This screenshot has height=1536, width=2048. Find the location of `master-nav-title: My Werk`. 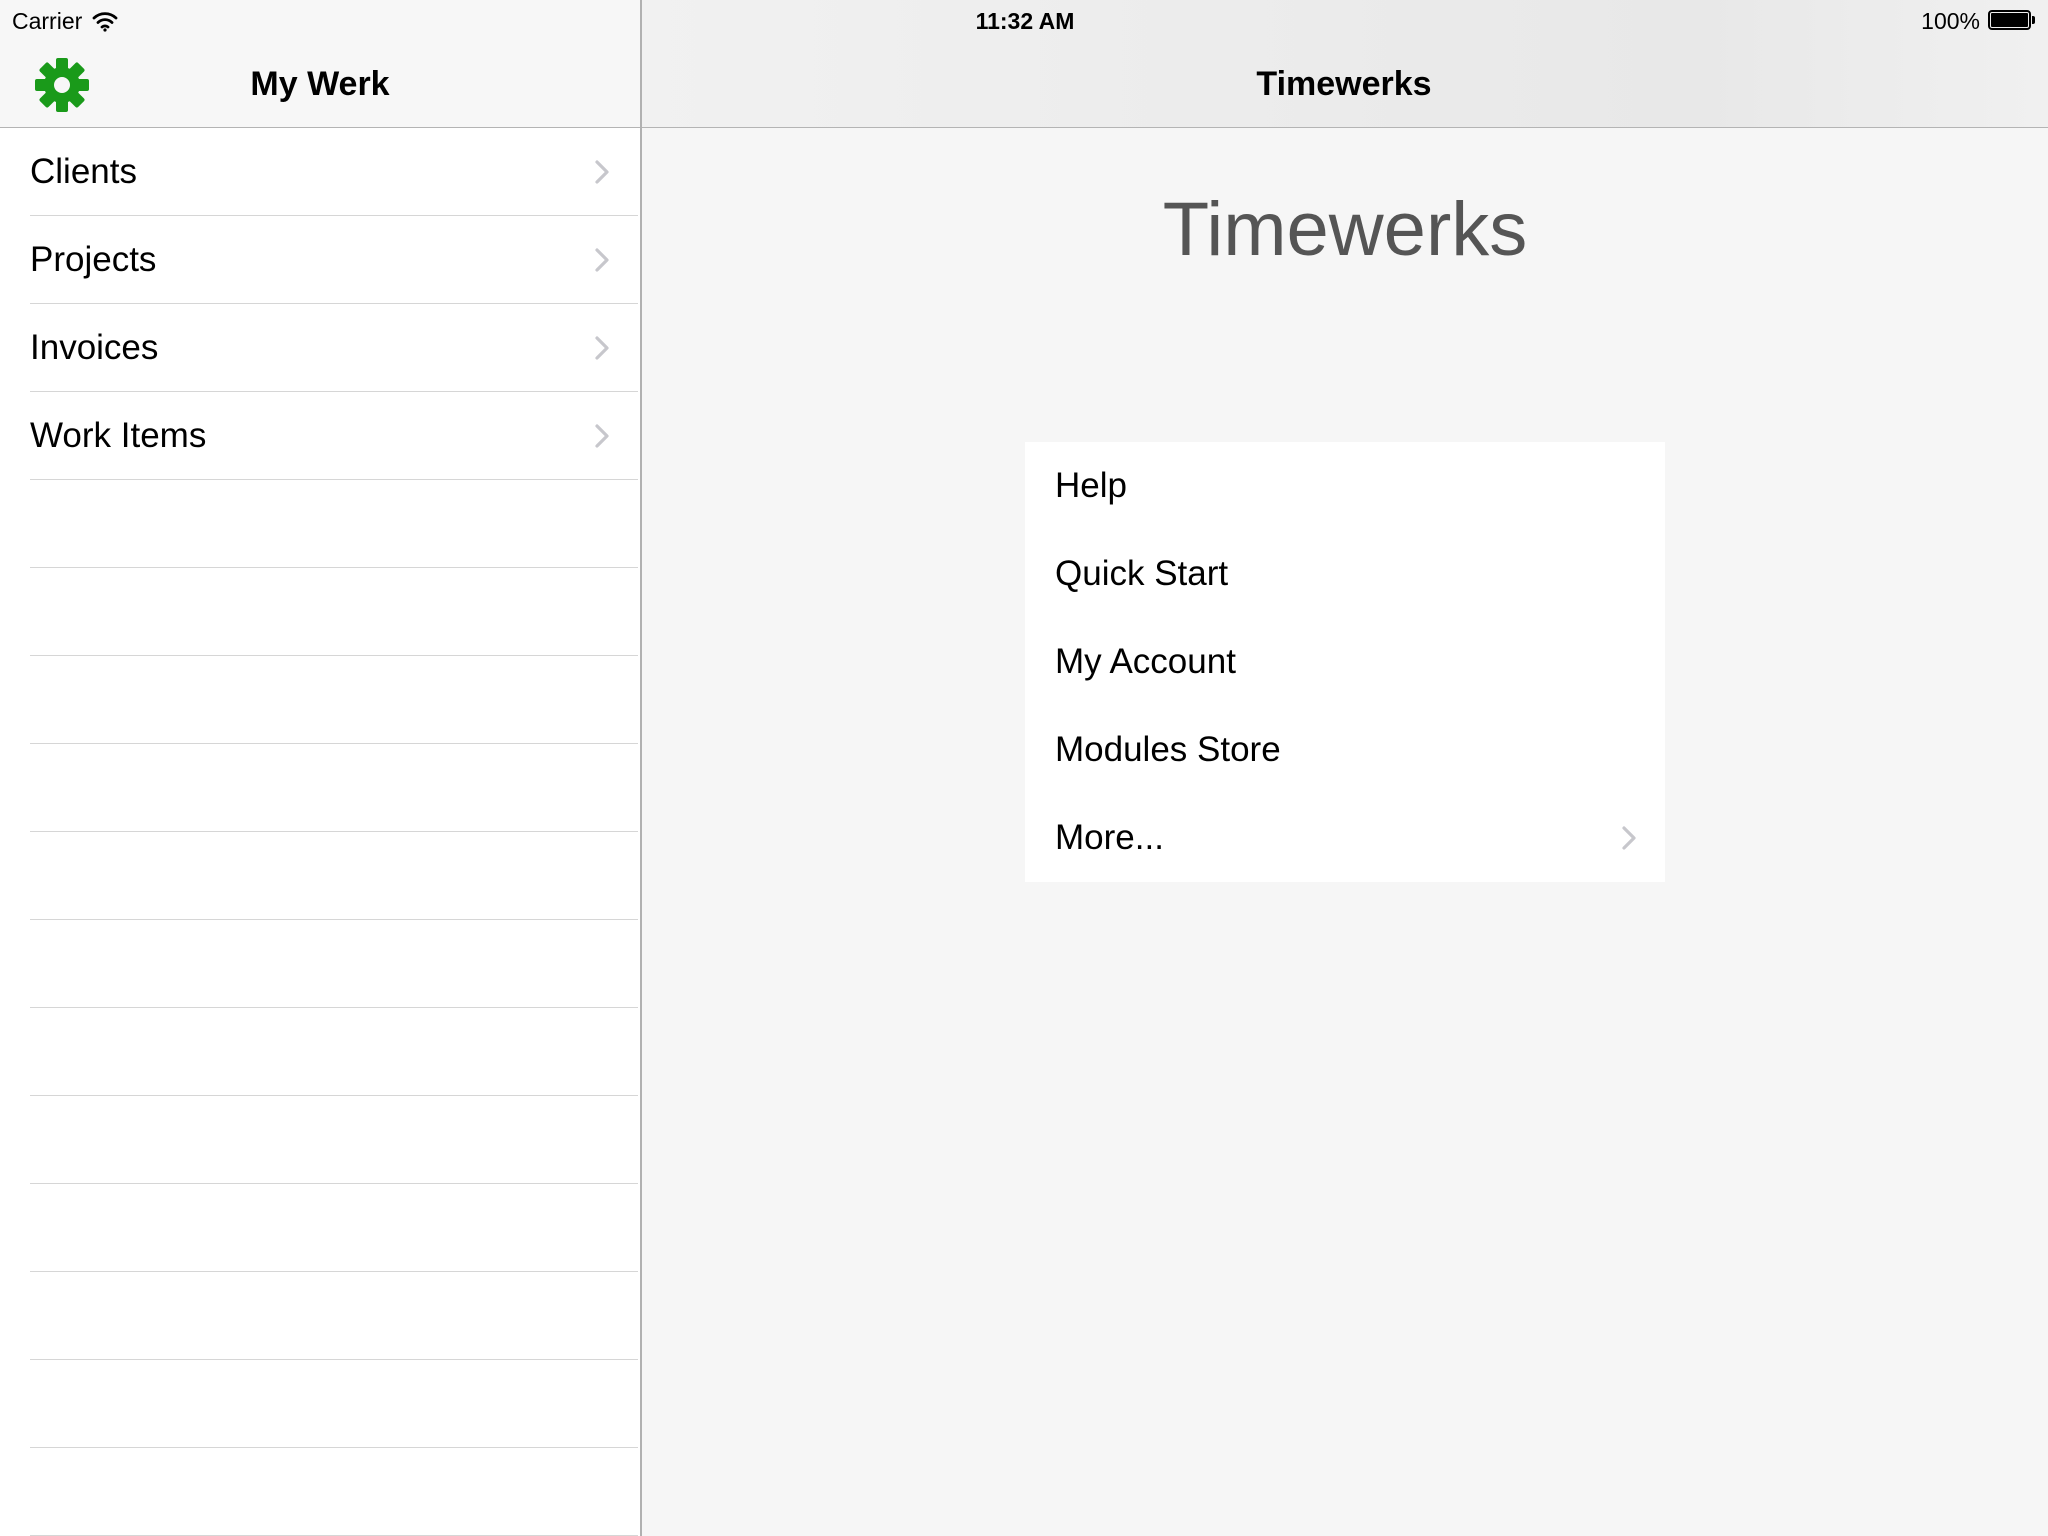

master-nav-title: My Werk is located at coordinates (320, 84).